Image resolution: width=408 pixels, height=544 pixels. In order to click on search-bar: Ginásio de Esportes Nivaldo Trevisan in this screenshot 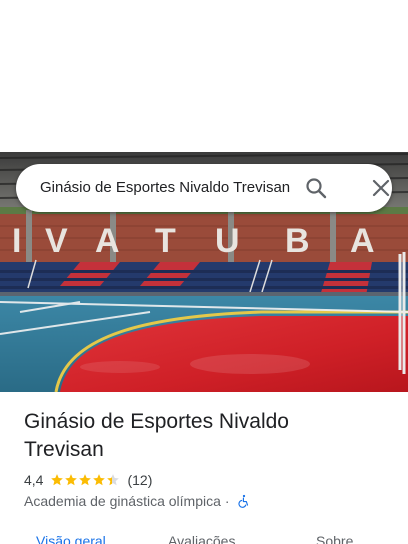, I will do `click(204, 188)`.